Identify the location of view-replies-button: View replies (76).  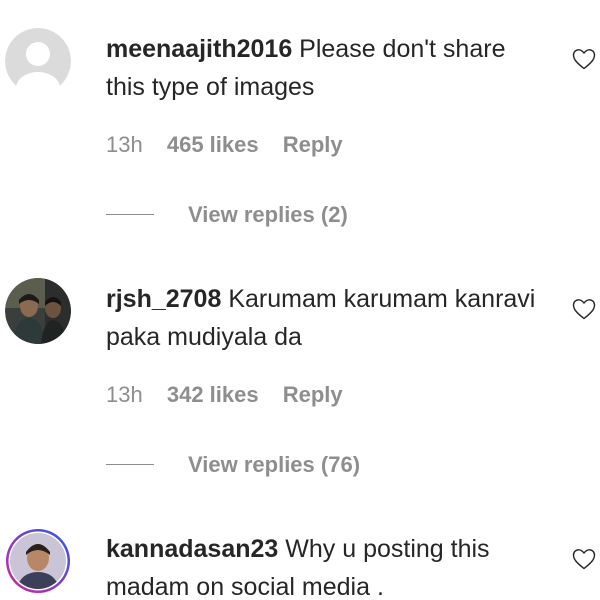
(233, 465).